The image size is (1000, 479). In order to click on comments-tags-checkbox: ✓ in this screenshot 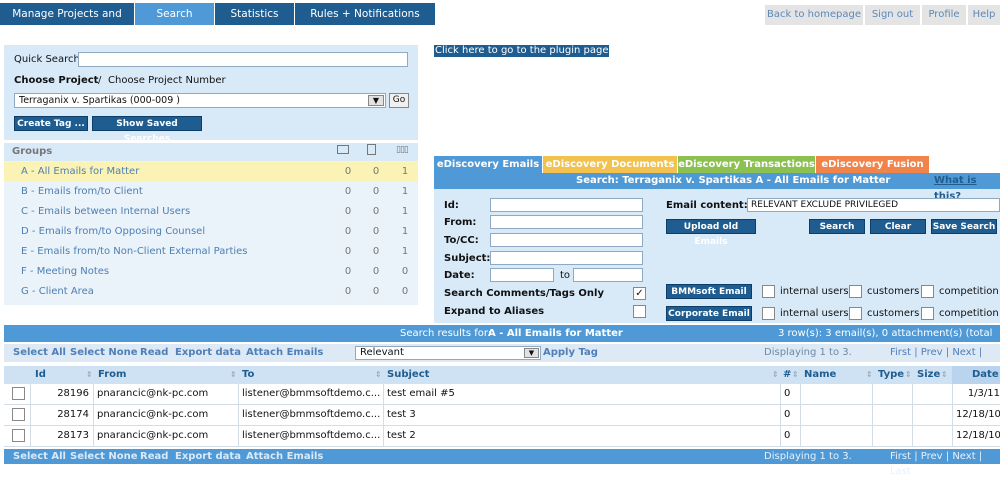, I will do `click(639, 293)`.